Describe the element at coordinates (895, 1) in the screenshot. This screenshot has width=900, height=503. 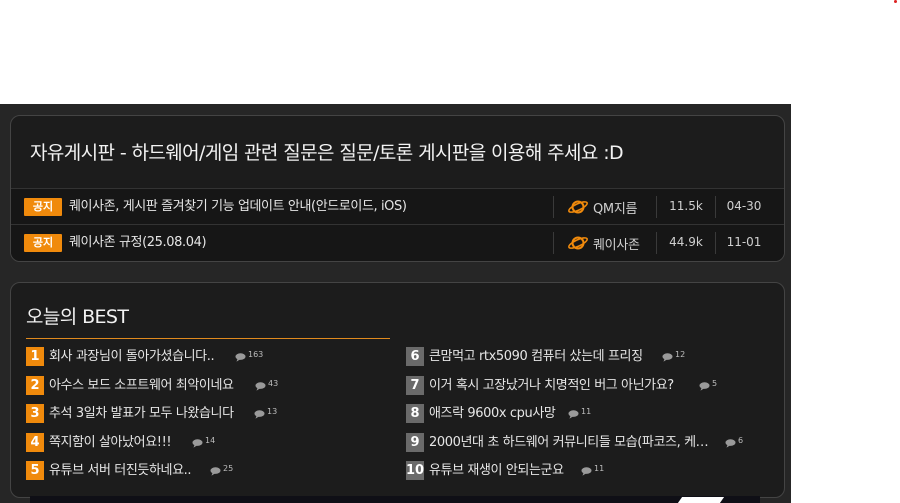
I see `red-dot` at that location.